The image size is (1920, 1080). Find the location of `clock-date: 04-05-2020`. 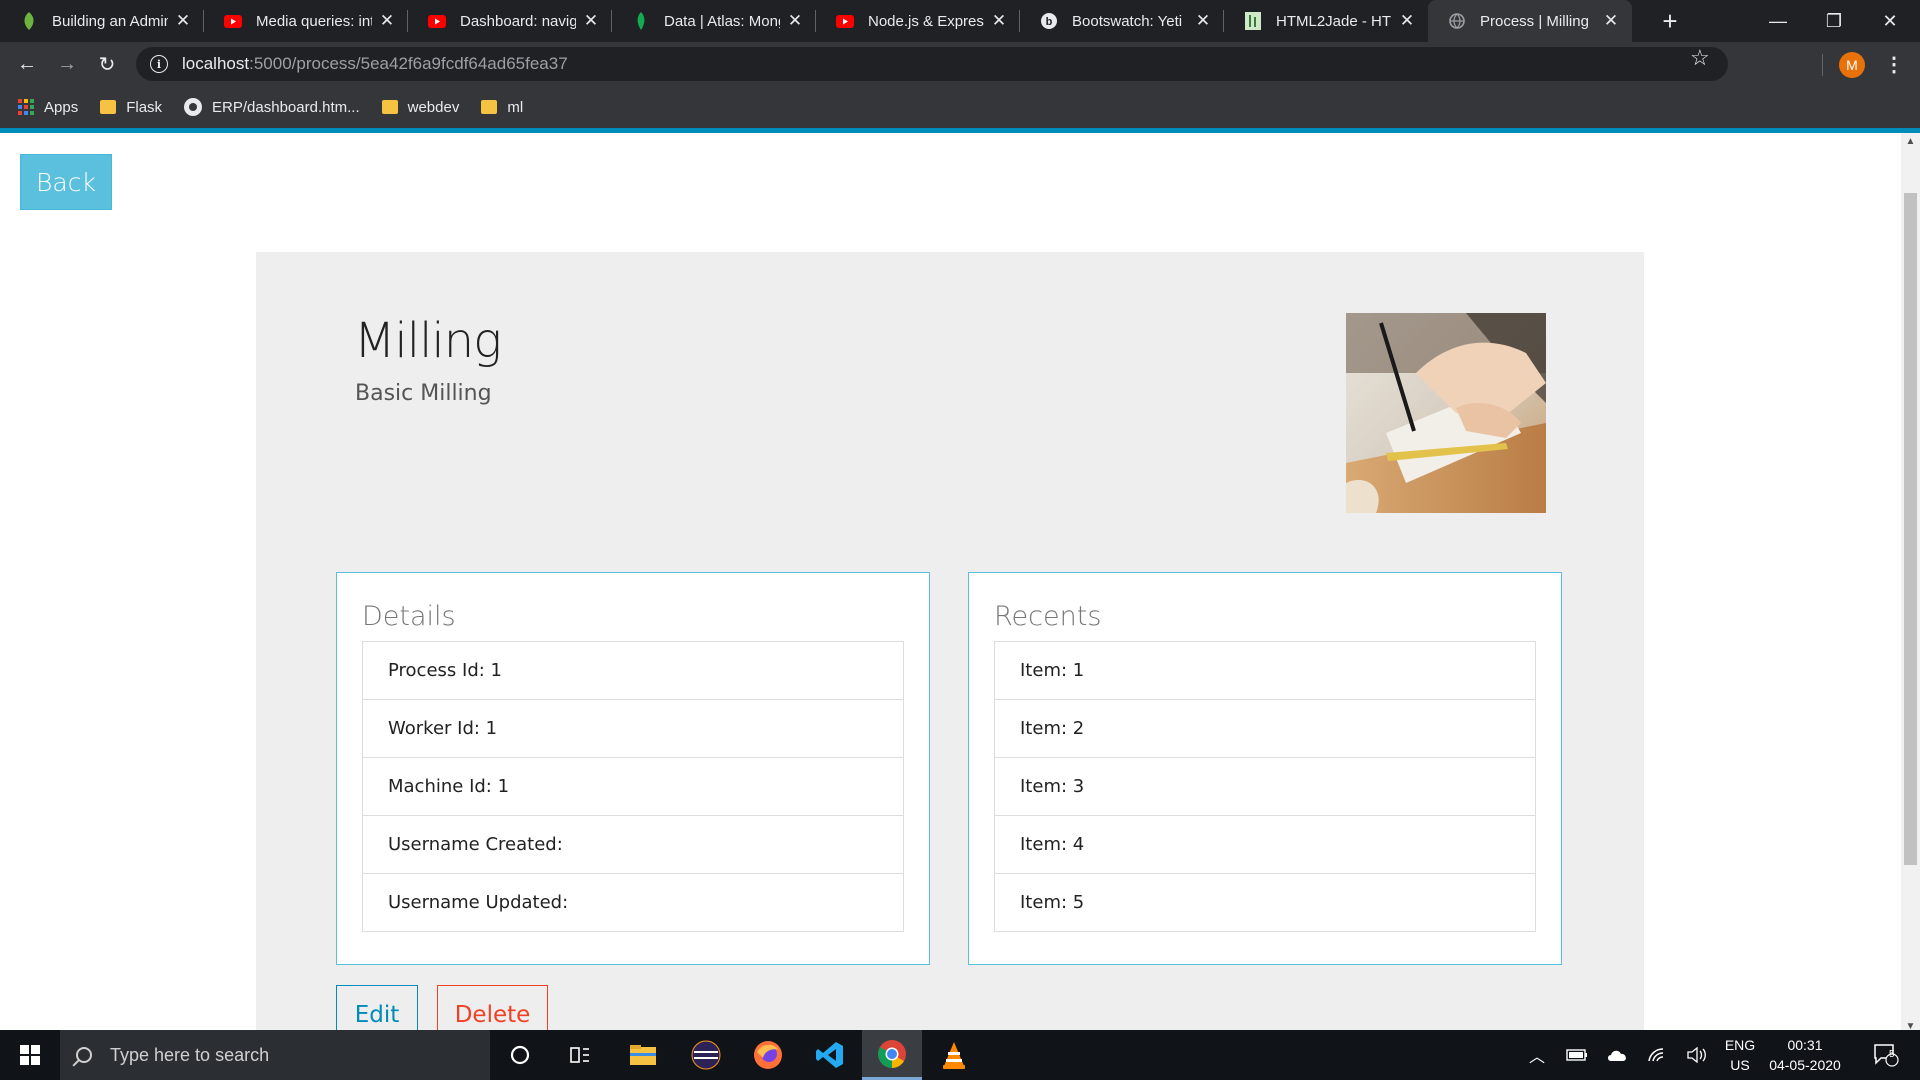

clock-date: 04-05-2020 is located at coordinates (1805, 1065).